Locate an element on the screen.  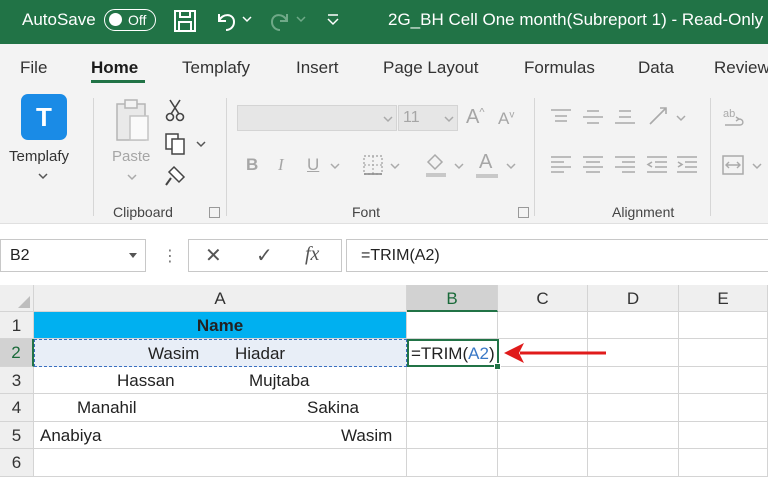
cell-b2-active: =TRIM(A2) is located at coordinates (453, 353).